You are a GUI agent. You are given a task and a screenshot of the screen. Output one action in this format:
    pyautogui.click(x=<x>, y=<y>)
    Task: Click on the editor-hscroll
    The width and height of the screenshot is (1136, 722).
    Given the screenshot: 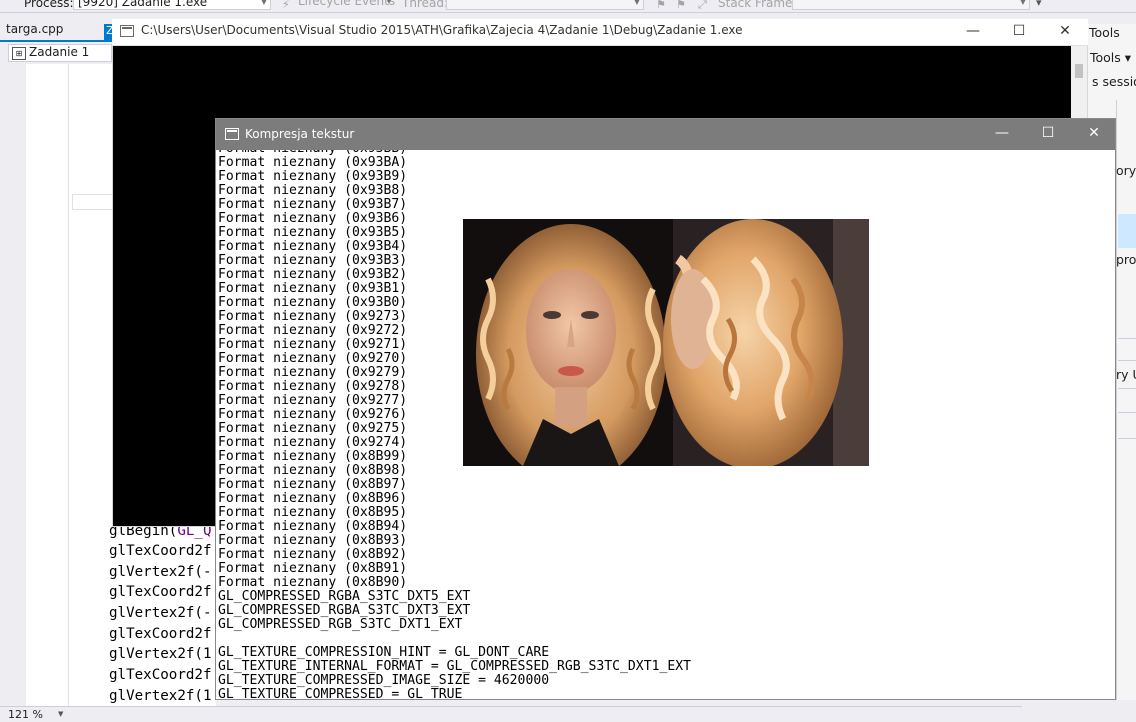 What is the action you would take?
    pyautogui.click(x=545, y=714)
    